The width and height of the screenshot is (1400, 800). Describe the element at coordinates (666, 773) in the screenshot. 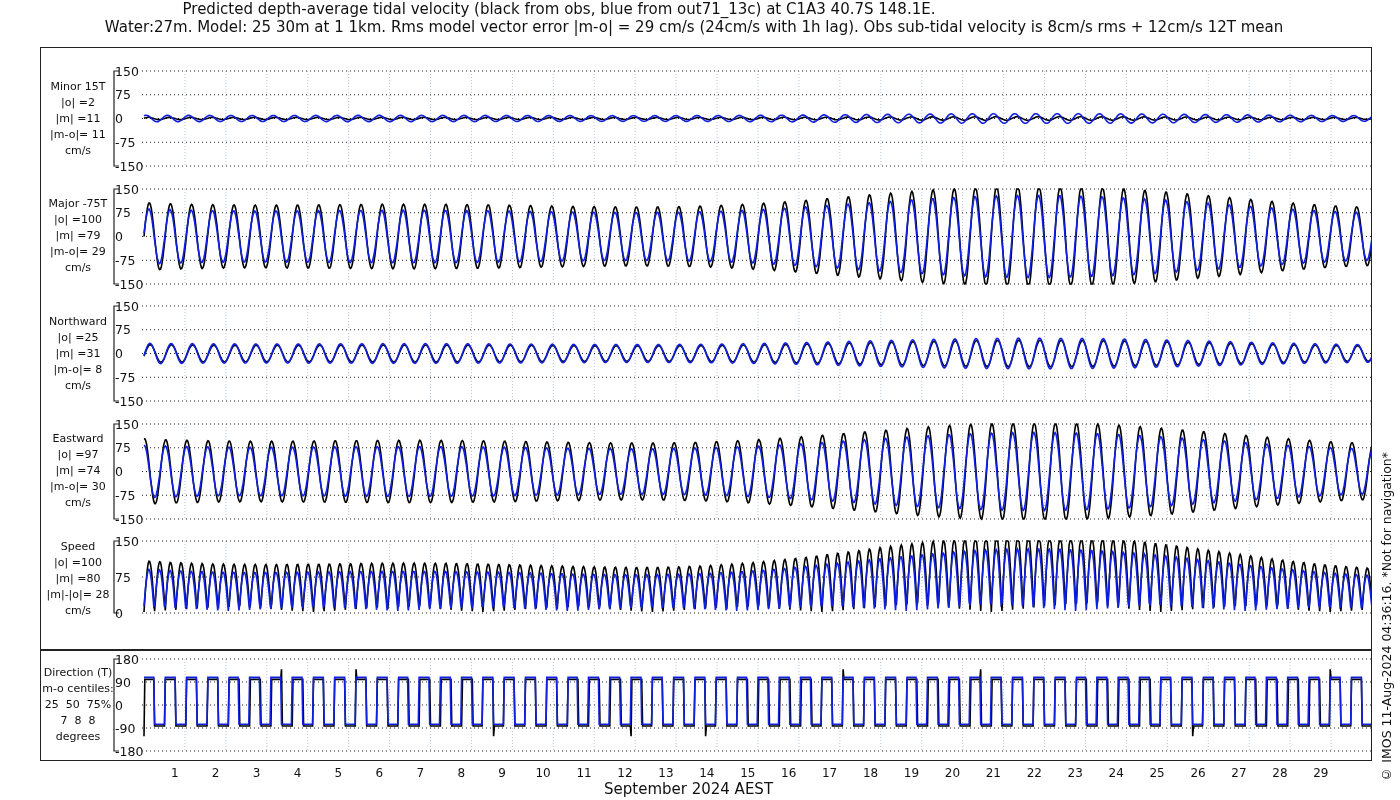

I see `x-tick-label: 13` at that location.